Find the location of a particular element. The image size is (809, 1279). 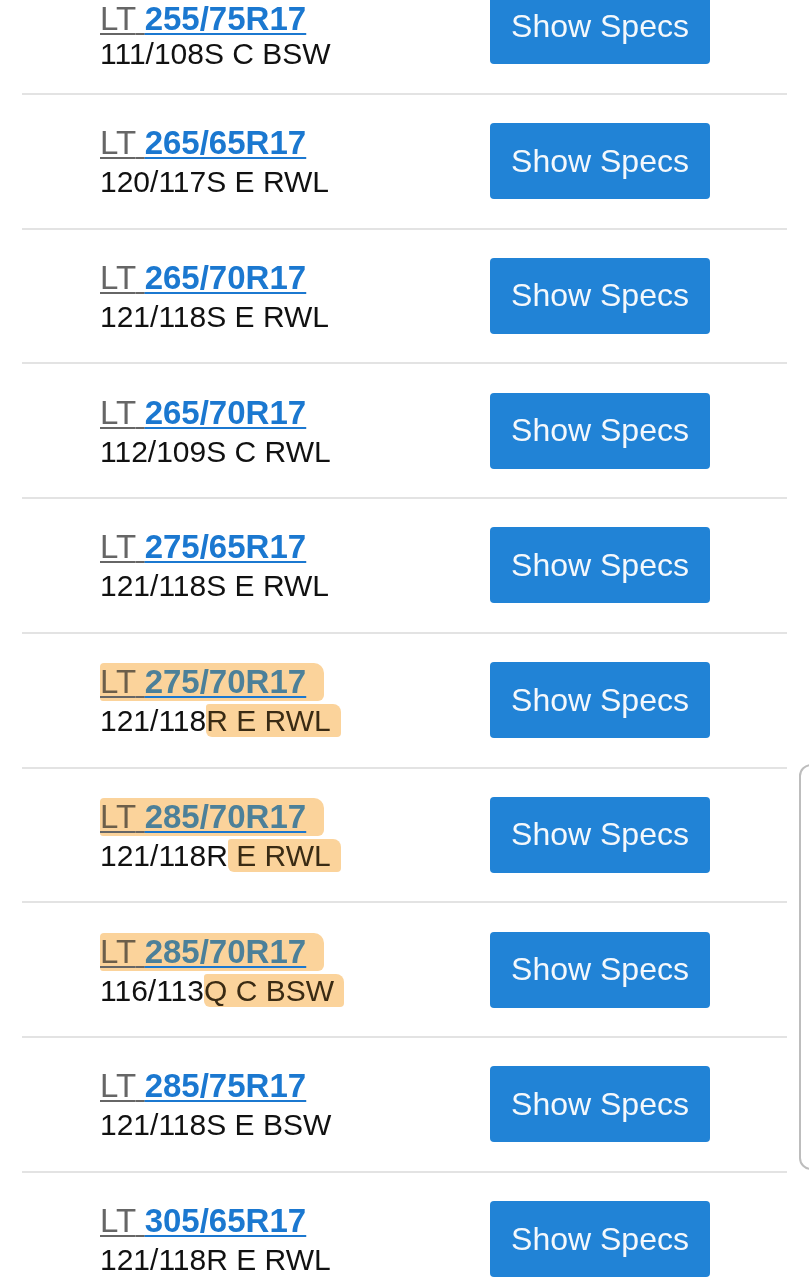

tire-size-link: LT 305/65R17 is located at coordinates (204, 1221).